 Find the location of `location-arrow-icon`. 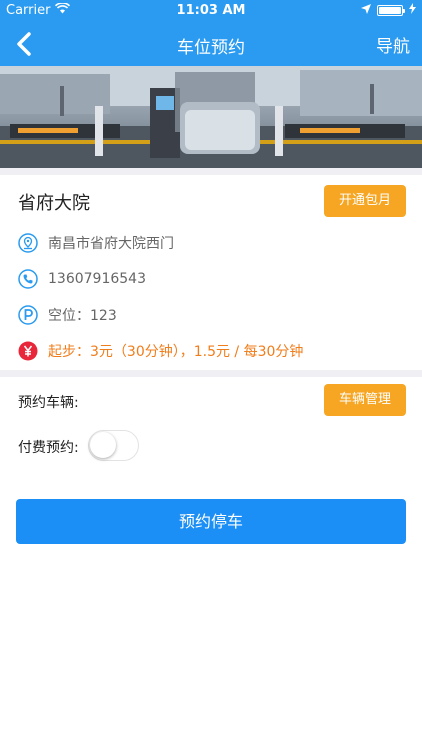

location-arrow-icon is located at coordinates (366, 10).